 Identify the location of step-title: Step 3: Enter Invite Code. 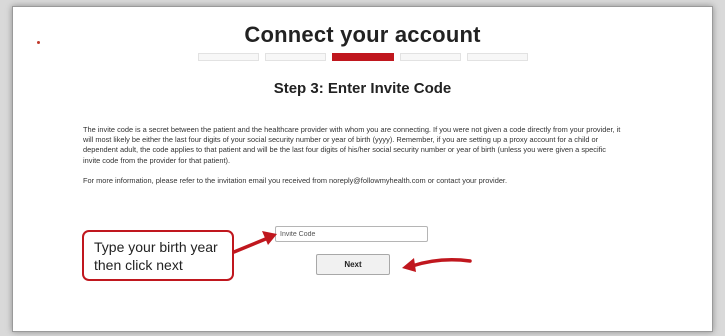
(362, 88).